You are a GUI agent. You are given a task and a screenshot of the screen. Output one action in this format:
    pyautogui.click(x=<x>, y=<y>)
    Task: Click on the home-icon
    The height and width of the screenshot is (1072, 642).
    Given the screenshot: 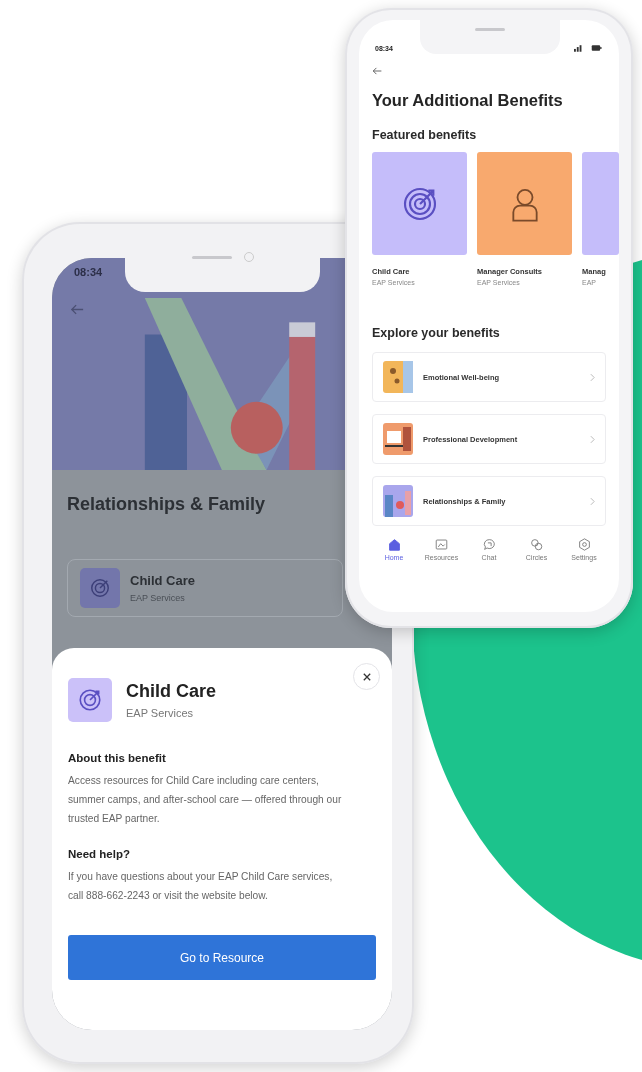 What is the action you would take?
    pyautogui.click(x=394, y=544)
    